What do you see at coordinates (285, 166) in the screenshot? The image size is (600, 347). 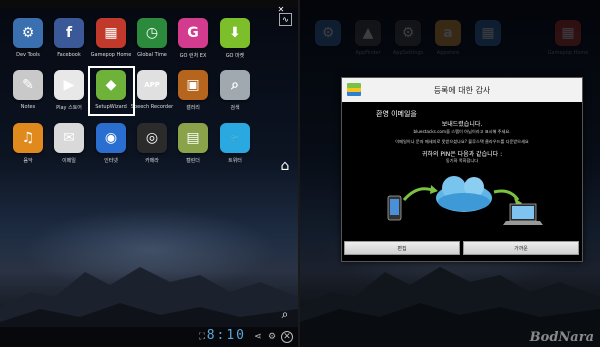 I see `home-icon: ⌂` at bounding box center [285, 166].